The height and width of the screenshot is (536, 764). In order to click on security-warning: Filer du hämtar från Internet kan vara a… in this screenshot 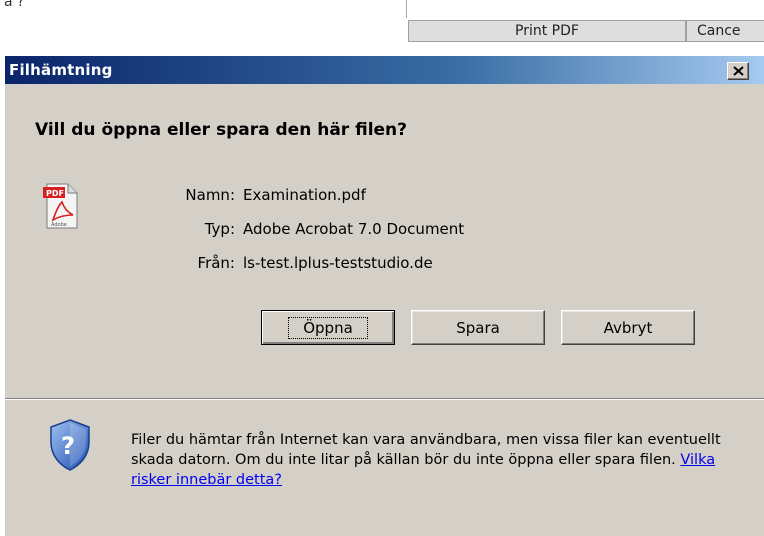, I will do `click(431, 460)`.